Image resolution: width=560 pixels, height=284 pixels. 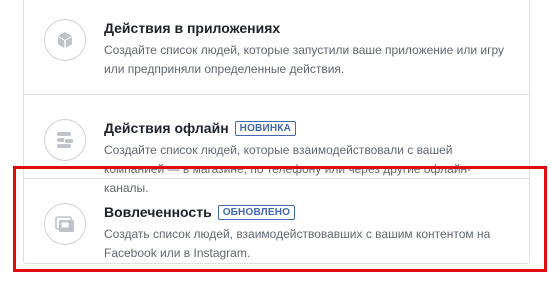 I want to click on option-title-text: Вовлеченность, so click(x=158, y=212).